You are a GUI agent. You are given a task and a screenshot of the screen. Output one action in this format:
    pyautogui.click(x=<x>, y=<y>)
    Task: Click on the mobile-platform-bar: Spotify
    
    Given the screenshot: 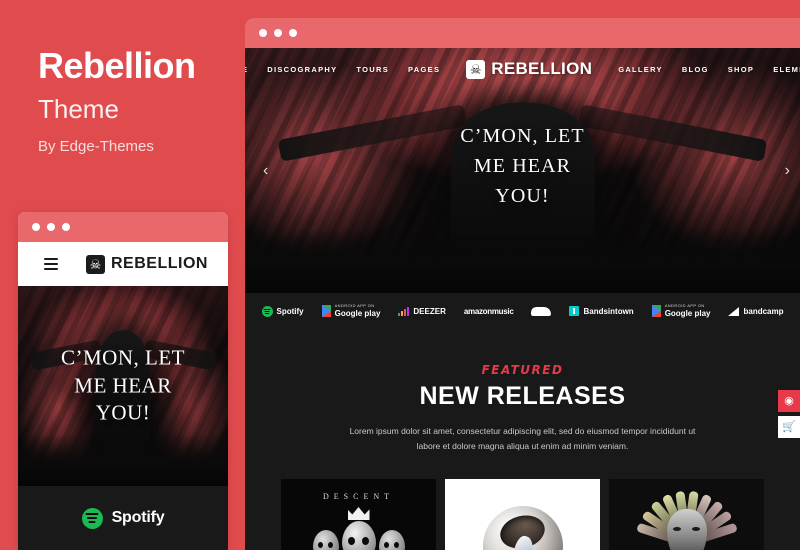 What is the action you would take?
    pyautogui.click(x=123, y=518)
    